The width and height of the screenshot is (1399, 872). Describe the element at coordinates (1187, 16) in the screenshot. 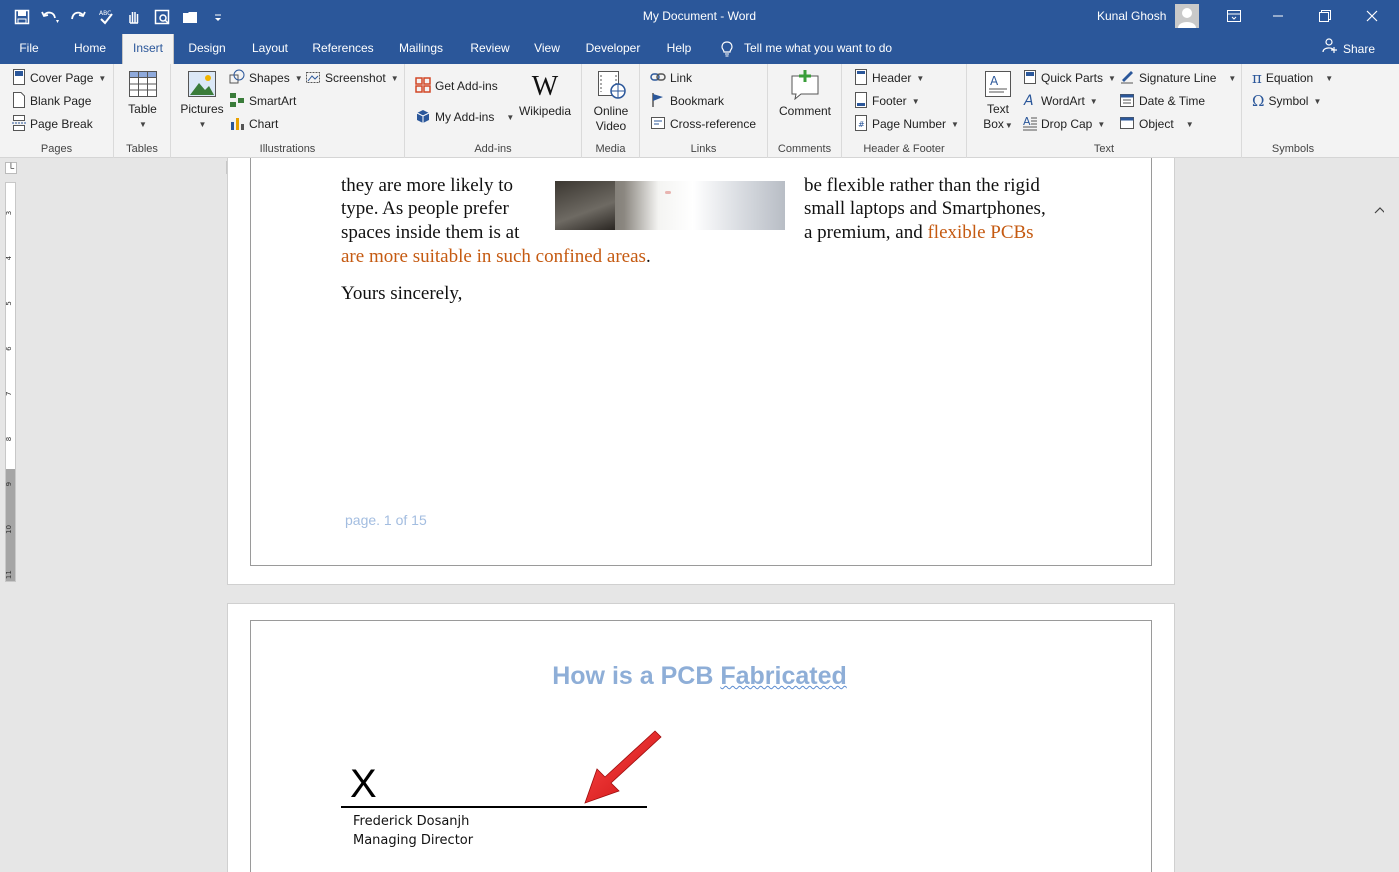

I see `user-avatar` at that location.